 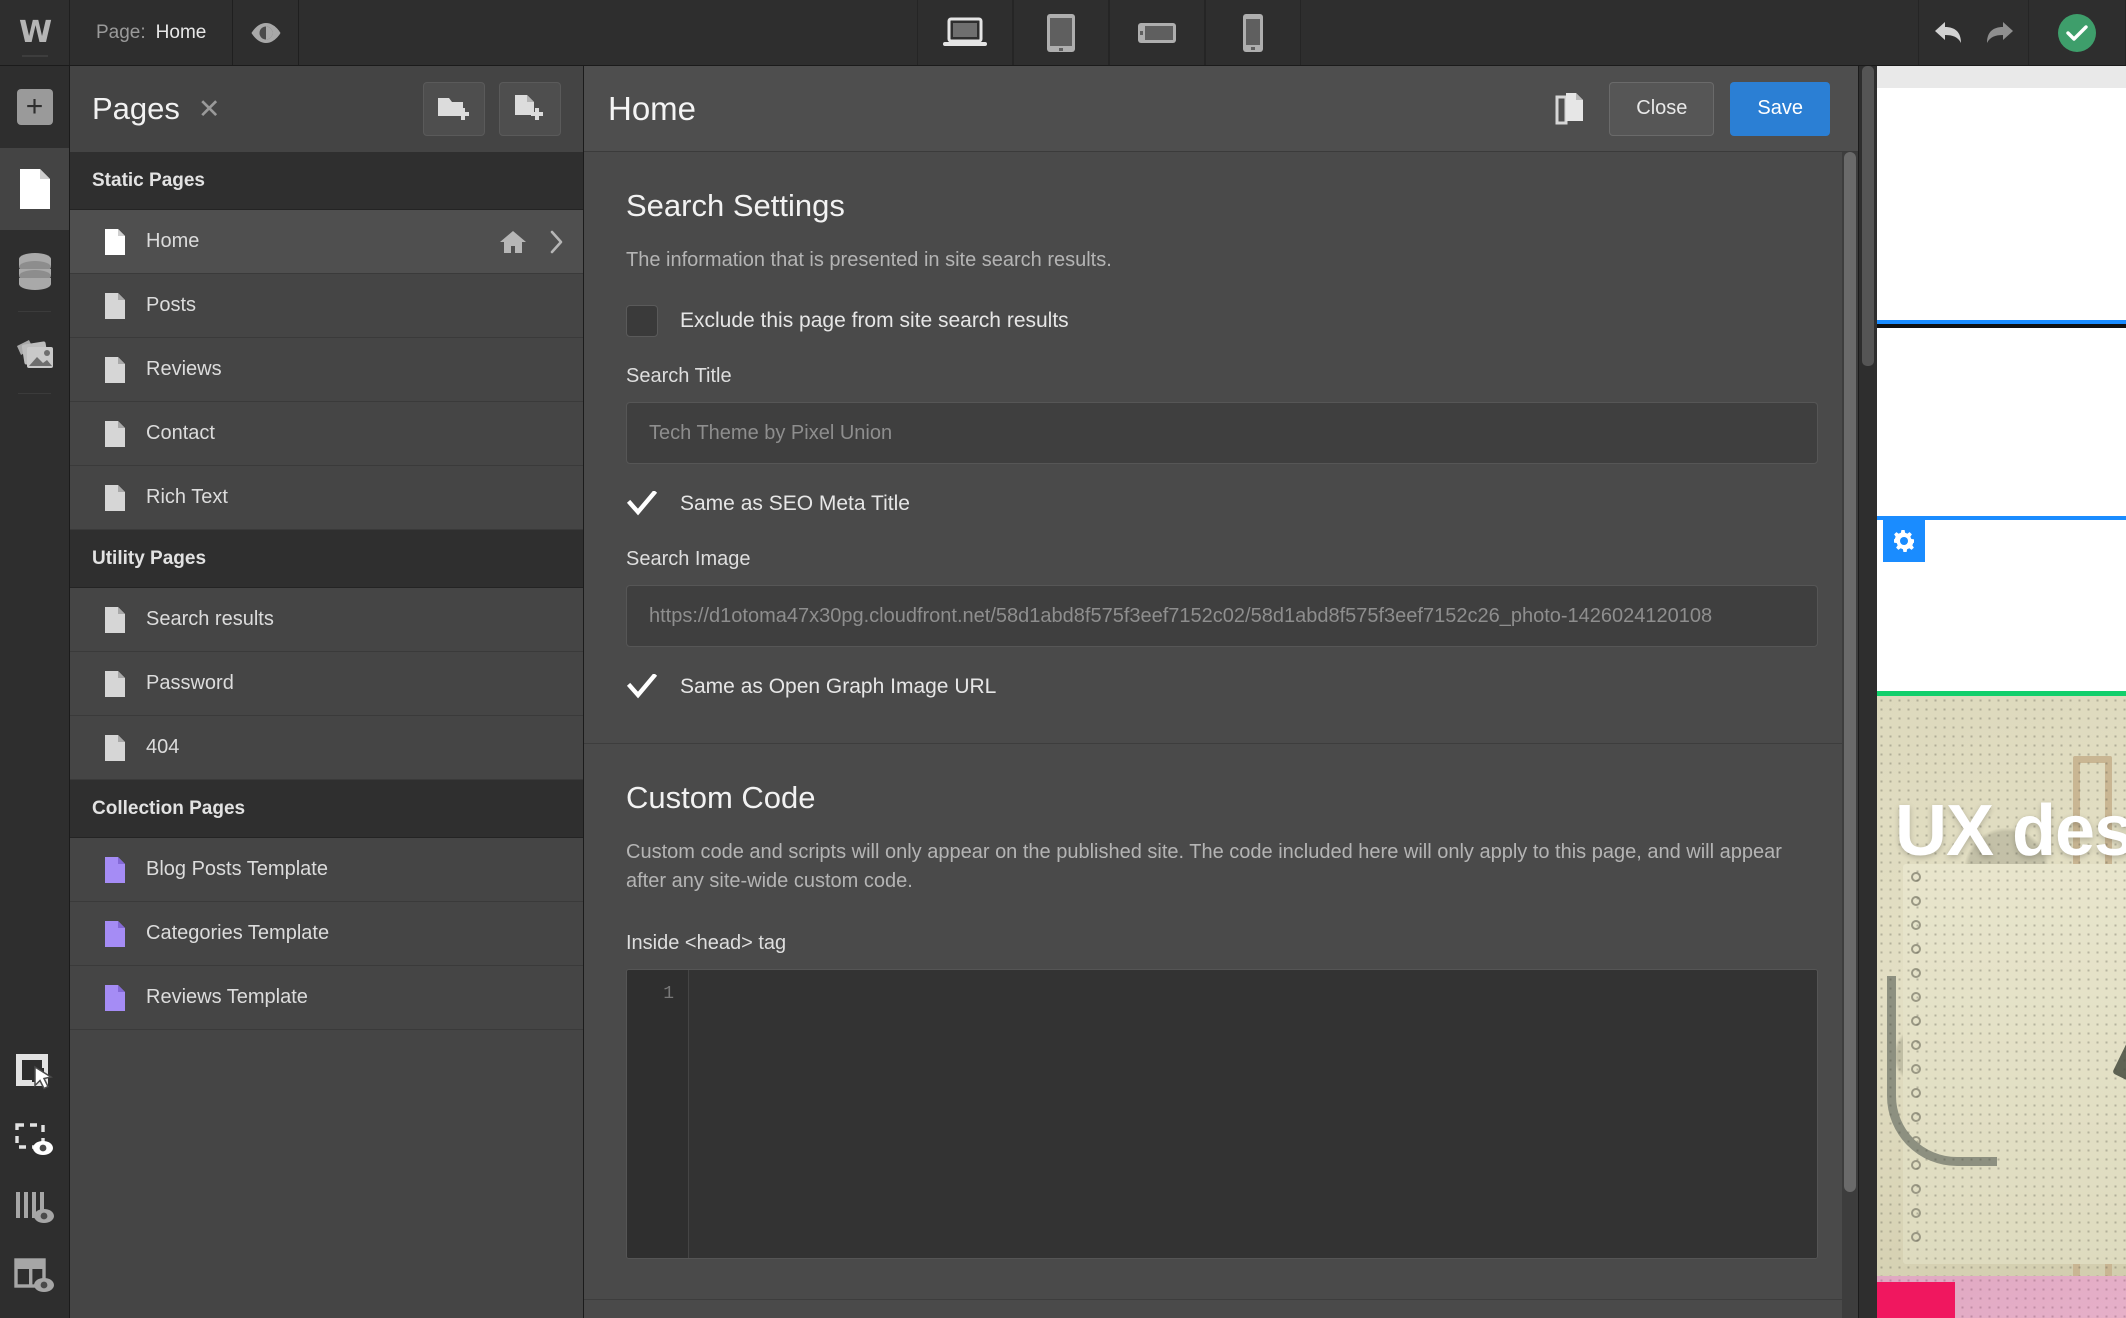 What do you see at coordinates (2001, 424) in the screenshot?
I see `canvas-section-intro` at bounding box center [2001, 424].